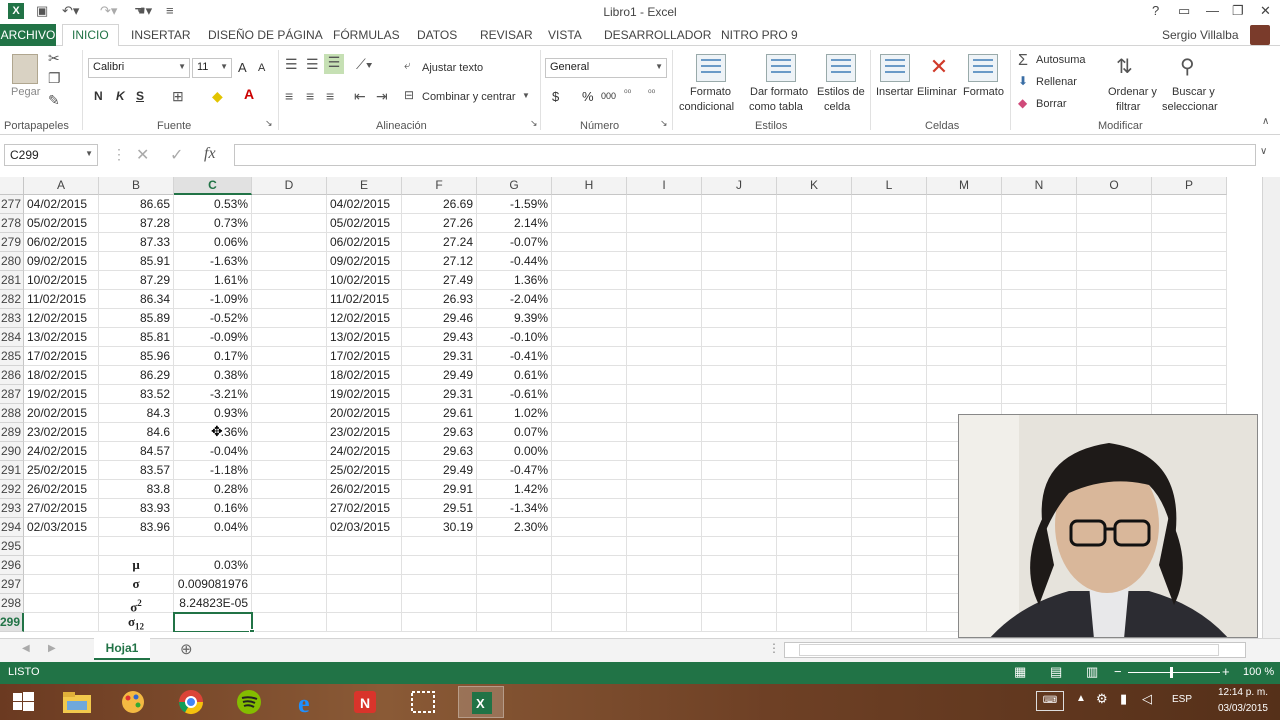 This screenshot has width=1280, height=722. I want to click on cell-e278: 05/02/2015, so click(364, 223).